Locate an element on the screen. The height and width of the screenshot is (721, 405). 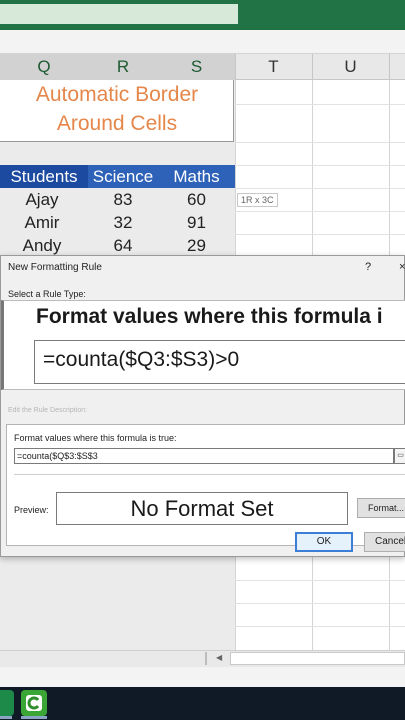
sheet-title-line-1: Automatic Border is located at coordinates (117, 94).